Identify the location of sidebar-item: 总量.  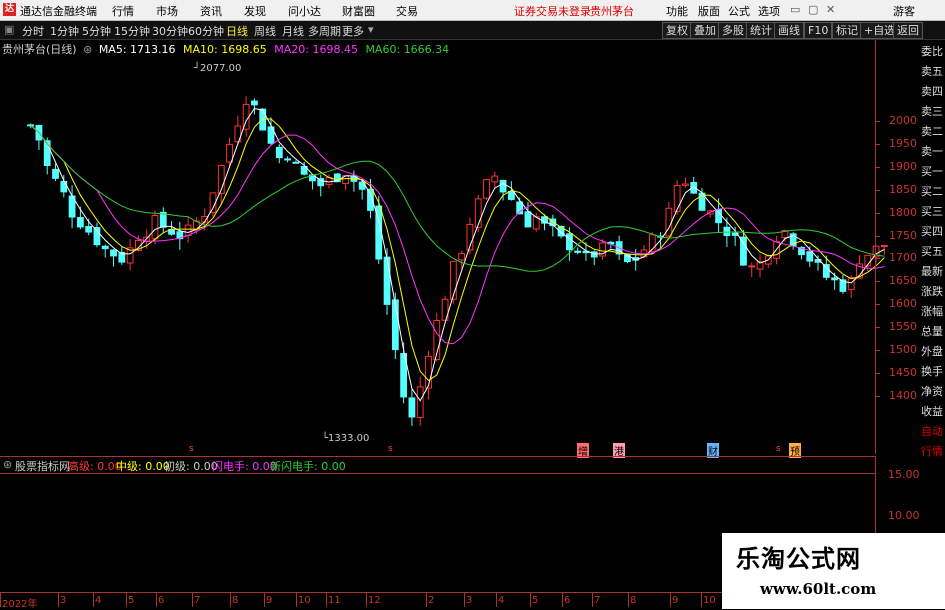
(932, 331).